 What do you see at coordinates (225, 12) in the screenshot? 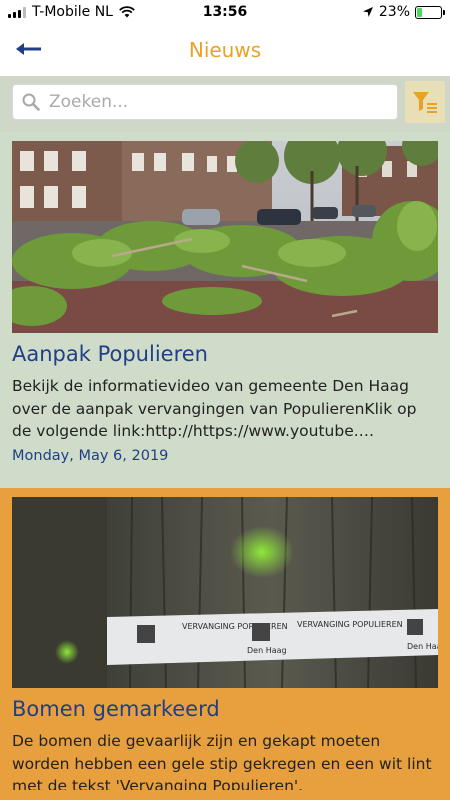
I see `status-bar: T-Mobile NL 13:56 23%` at bounding box center [225, 12].